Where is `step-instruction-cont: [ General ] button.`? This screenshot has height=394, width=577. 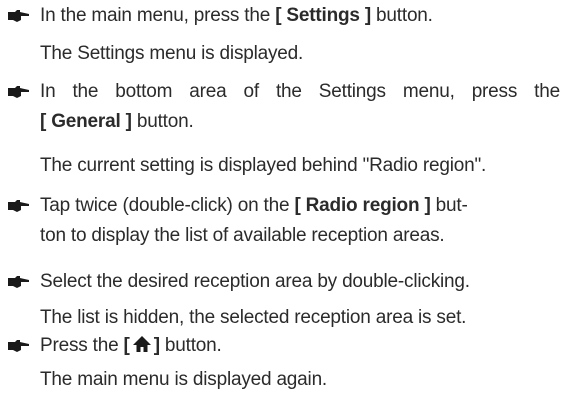
step-instruction-cont: [ General ] button. is located at coordinates (117, 121).